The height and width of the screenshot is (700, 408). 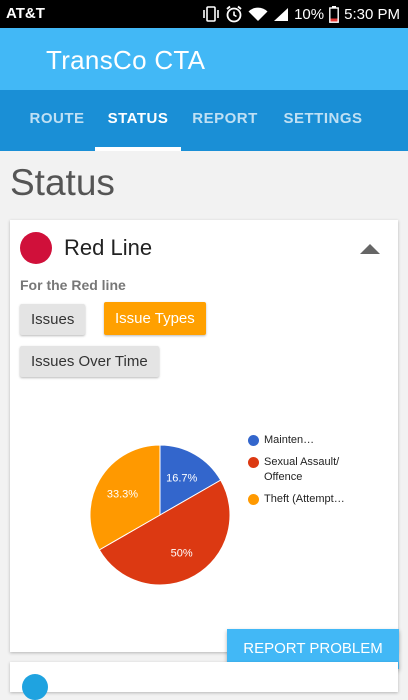 I want to click on active-tab-indicator, so click(x=138, y=149).